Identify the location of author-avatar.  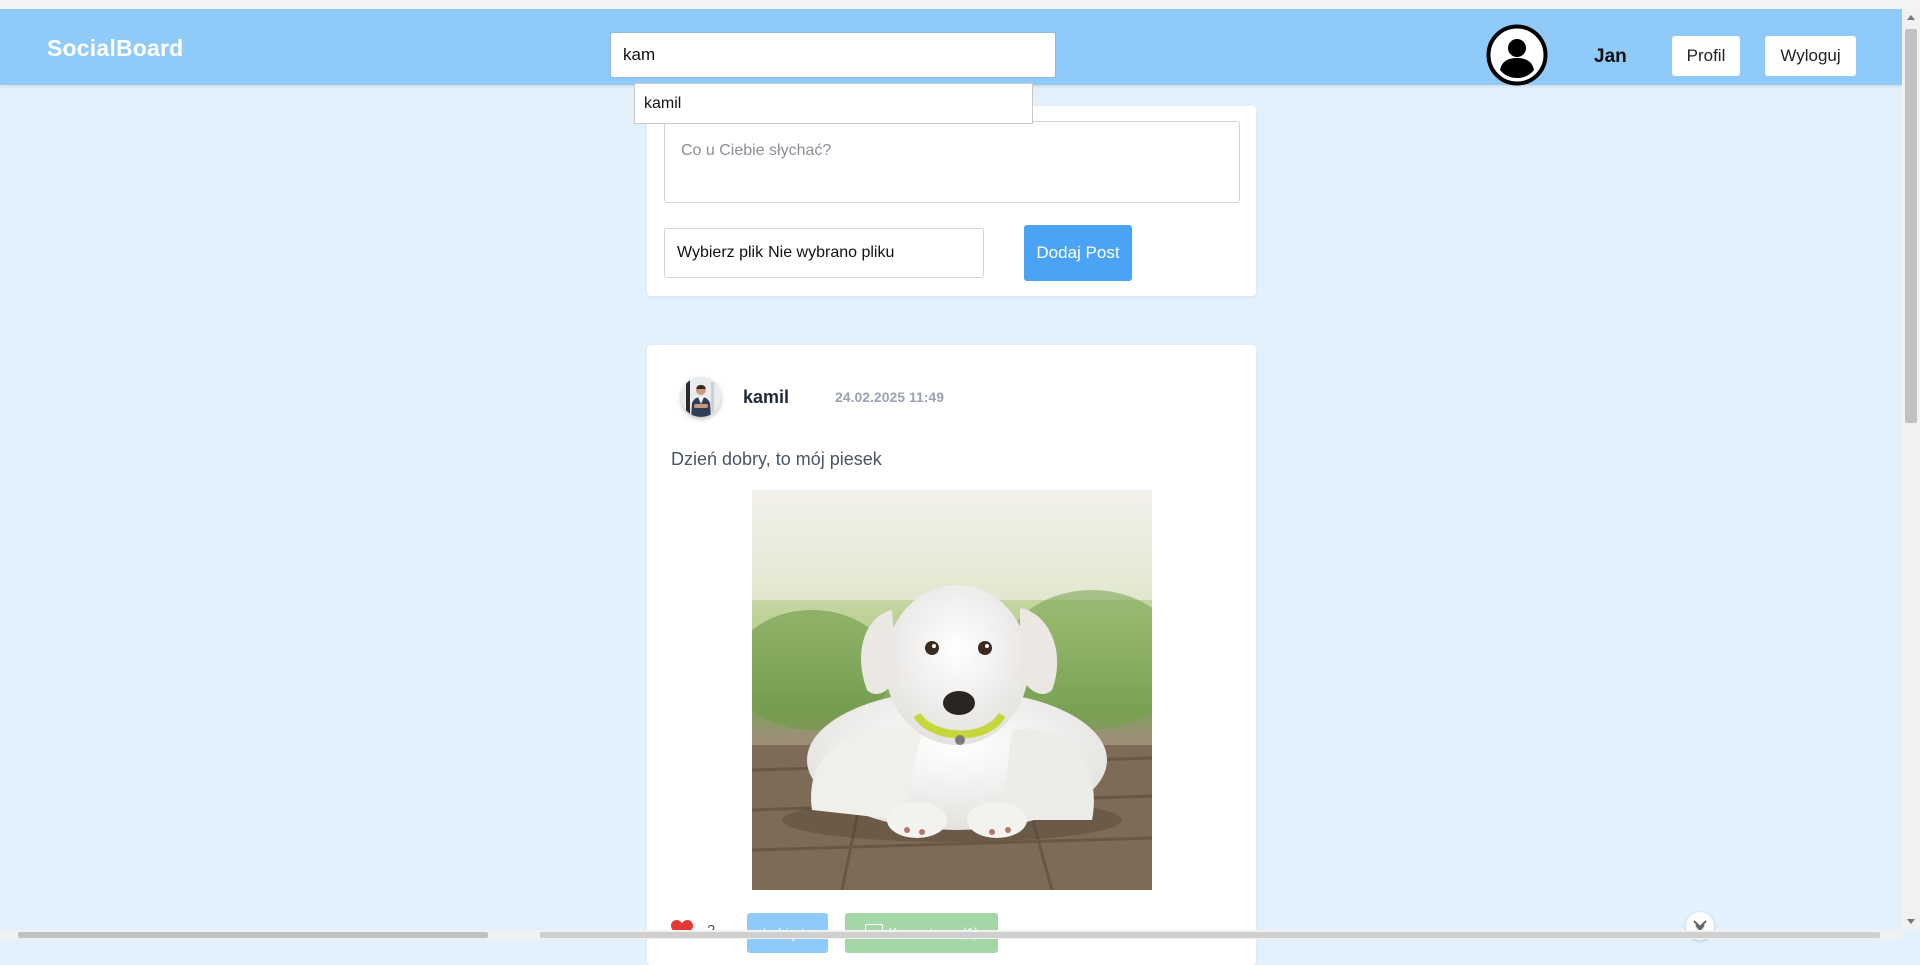
(701, 397).